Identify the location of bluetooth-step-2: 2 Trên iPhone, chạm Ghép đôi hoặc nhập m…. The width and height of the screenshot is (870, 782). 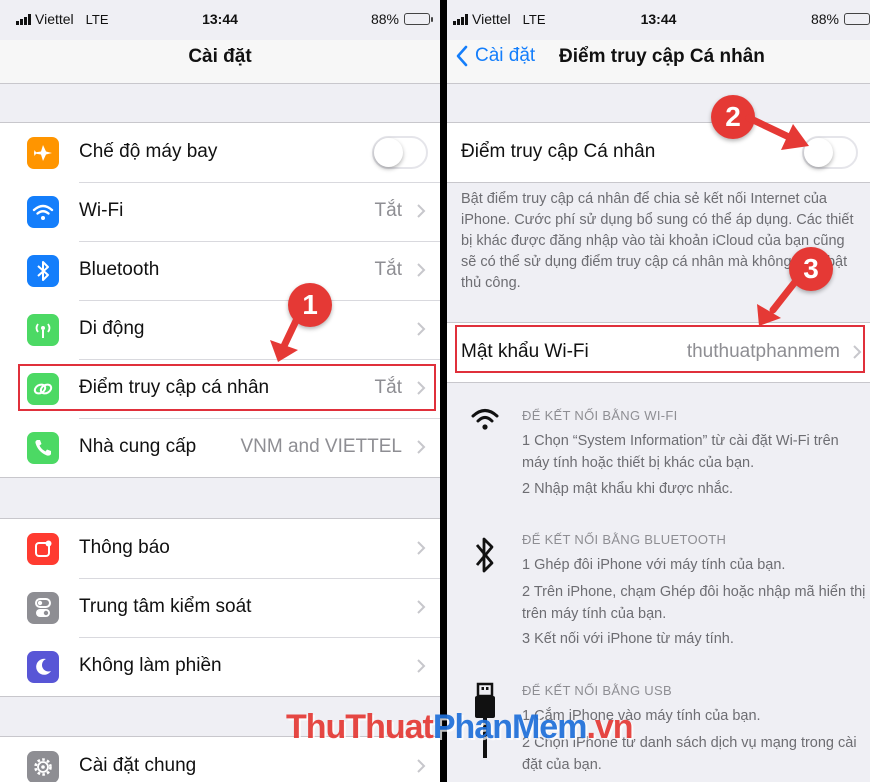
(694, 603).